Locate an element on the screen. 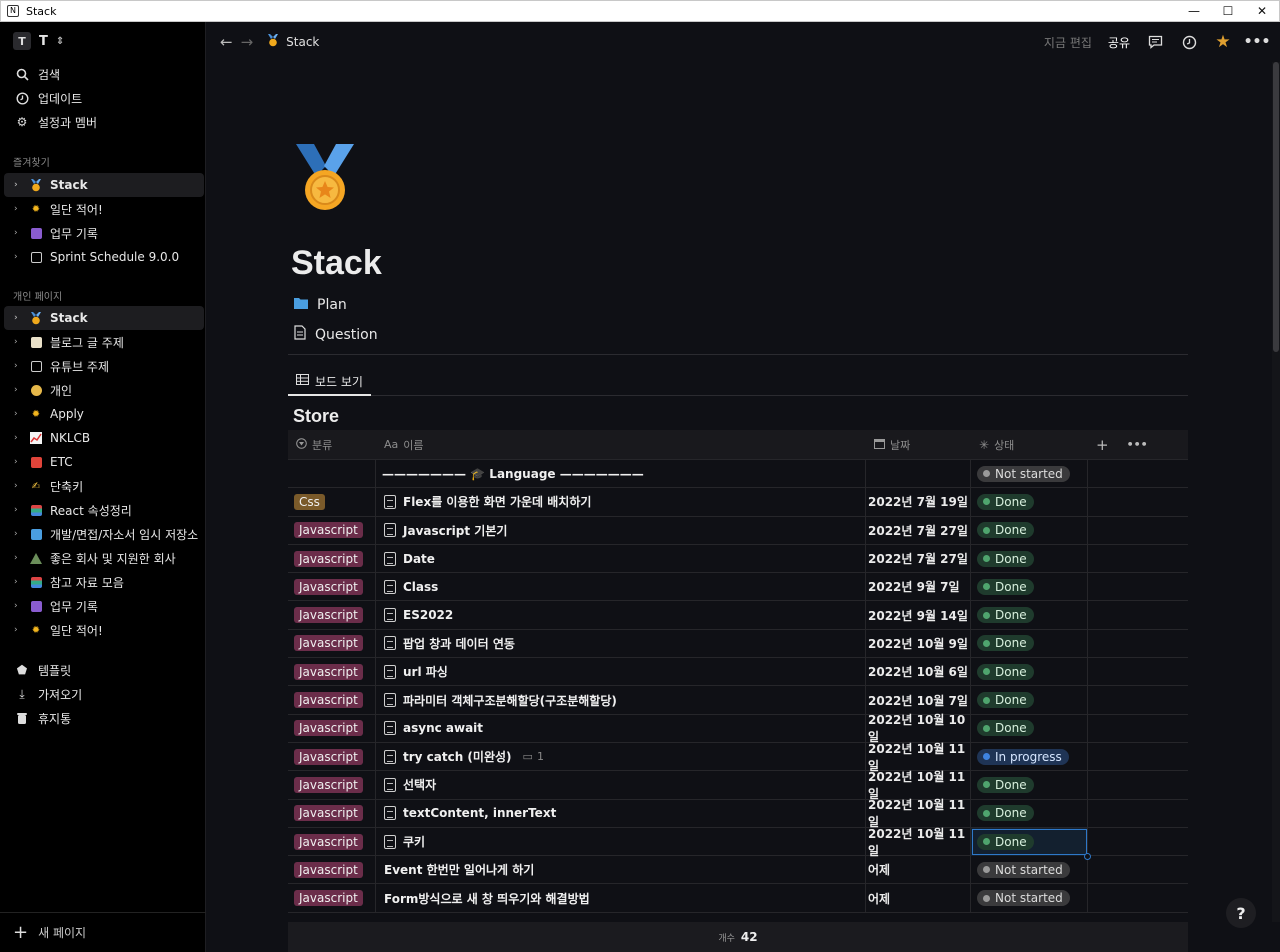 The image size is (1280, 952). row-title: 파라미터 객체구조분해할당(구조분해할당) is located at coordinates (499, 700).